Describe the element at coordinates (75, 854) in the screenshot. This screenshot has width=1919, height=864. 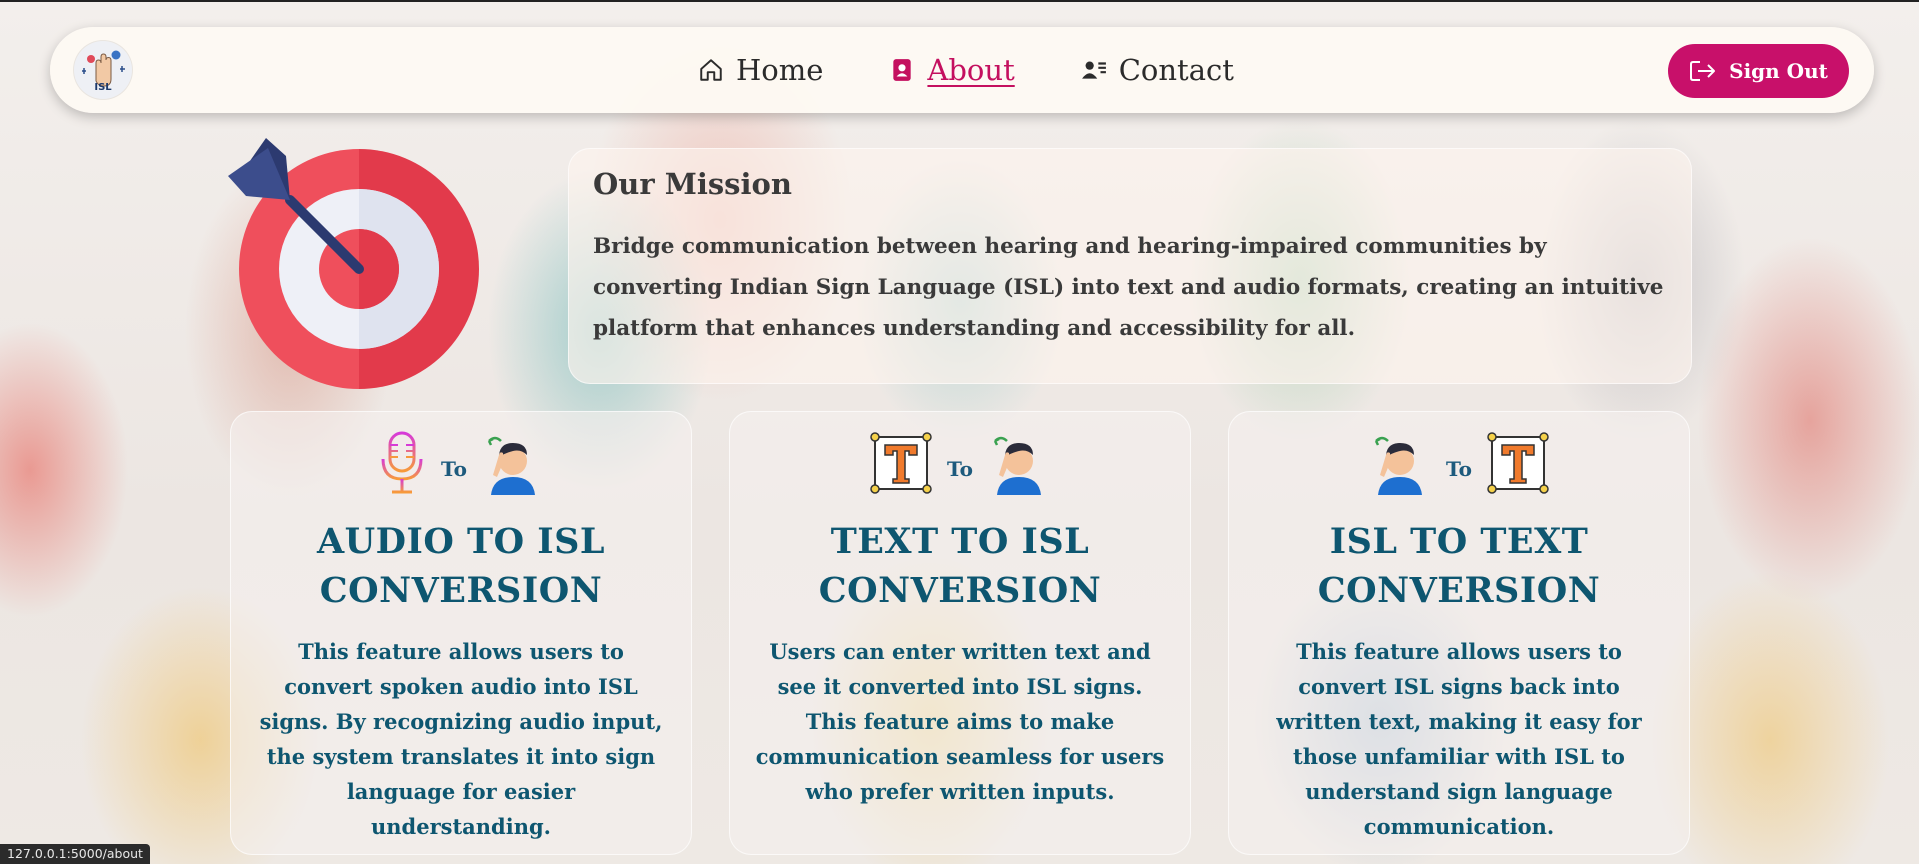
I see `status-bar-url: 127.0.0.1:5000/about` at that location.